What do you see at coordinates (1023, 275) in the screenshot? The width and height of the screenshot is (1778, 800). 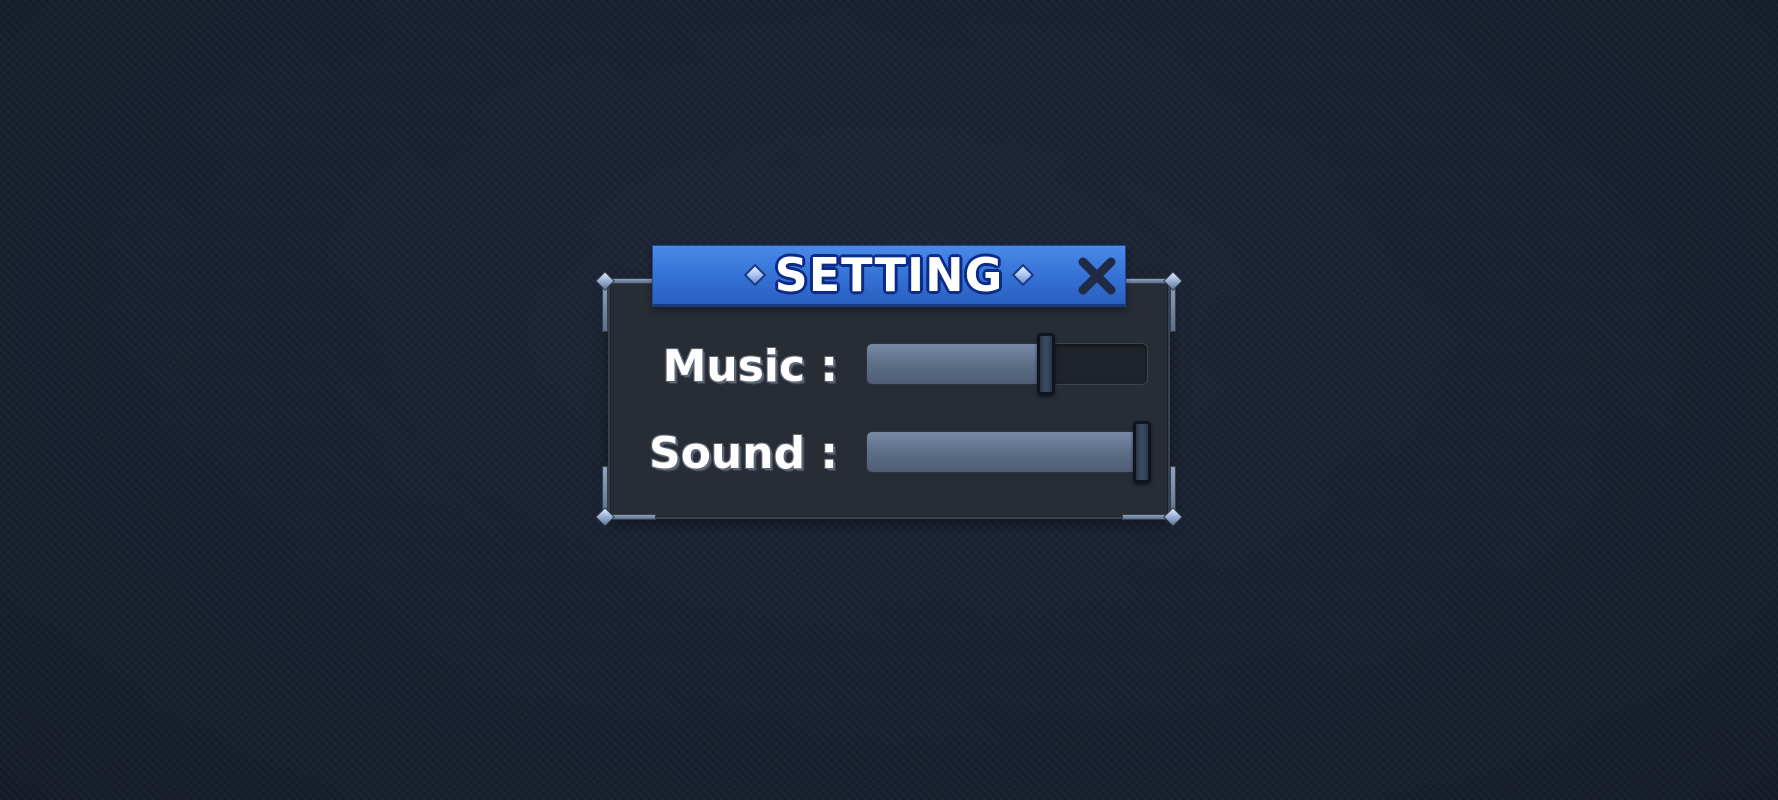 I see `diamond-right-icon` at bounding box center [1023, 275].